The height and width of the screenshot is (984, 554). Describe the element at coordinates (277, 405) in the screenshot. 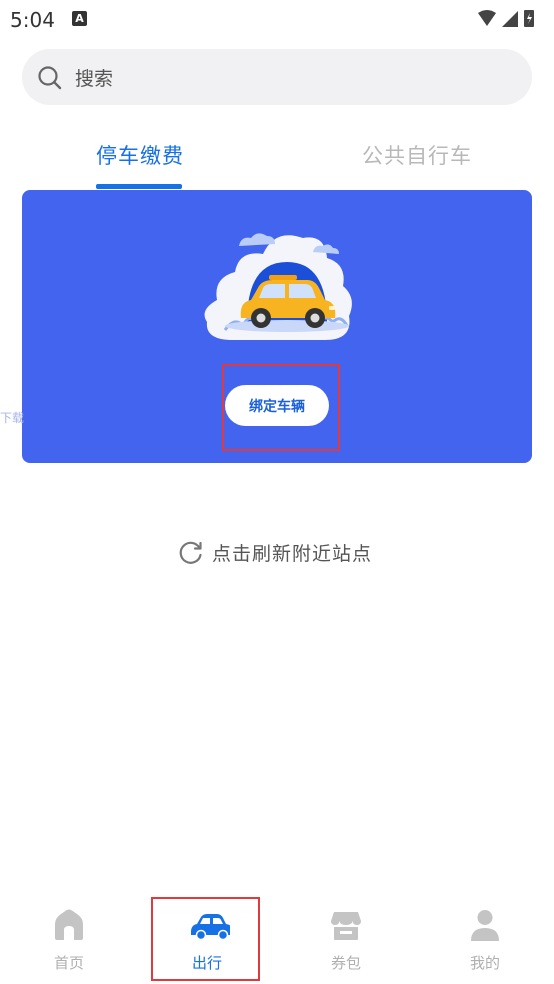

I see `bind-vehicle-button: 绑定车辆` at that location.